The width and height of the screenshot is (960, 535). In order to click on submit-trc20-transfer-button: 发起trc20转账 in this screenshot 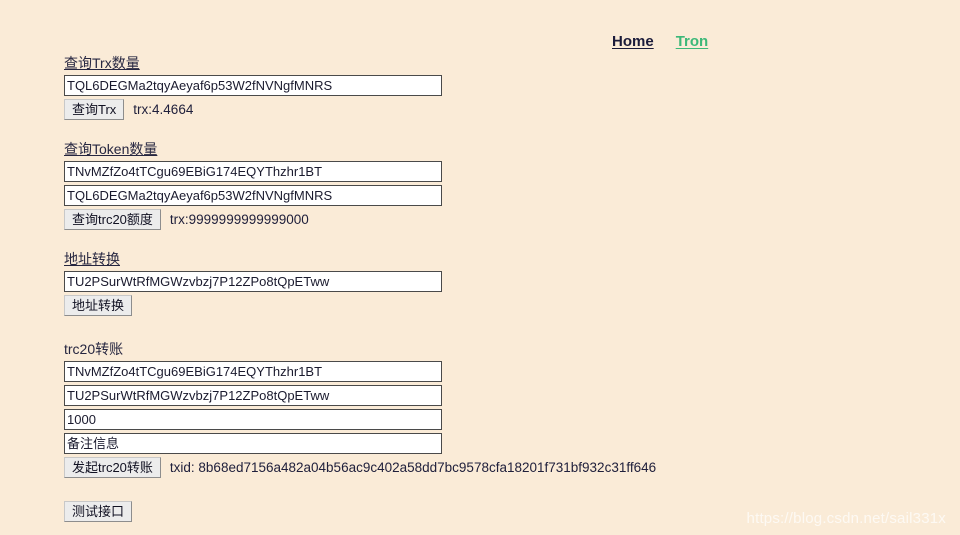, I will do `click(112, 467)`.